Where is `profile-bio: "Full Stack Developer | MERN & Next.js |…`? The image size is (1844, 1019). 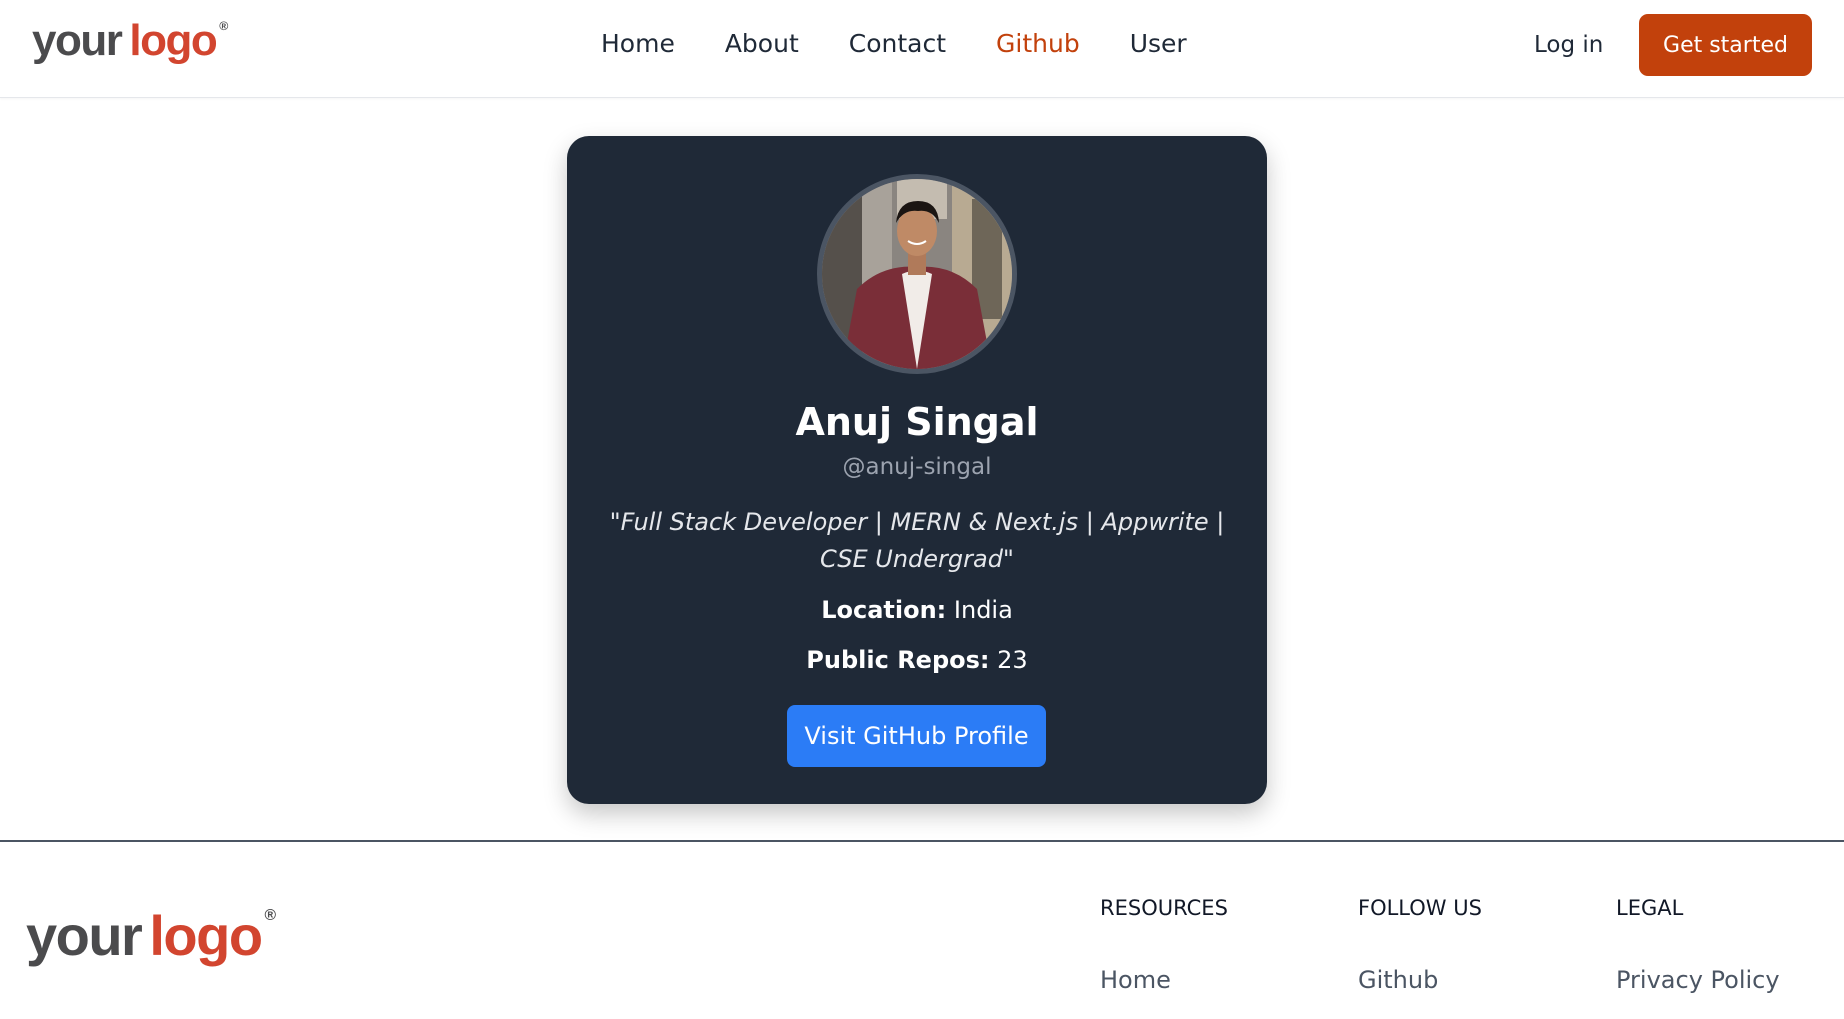
profile-bio: "Full Stack Developer | MERN & Next.js |… is located at coordinates (917, 540).